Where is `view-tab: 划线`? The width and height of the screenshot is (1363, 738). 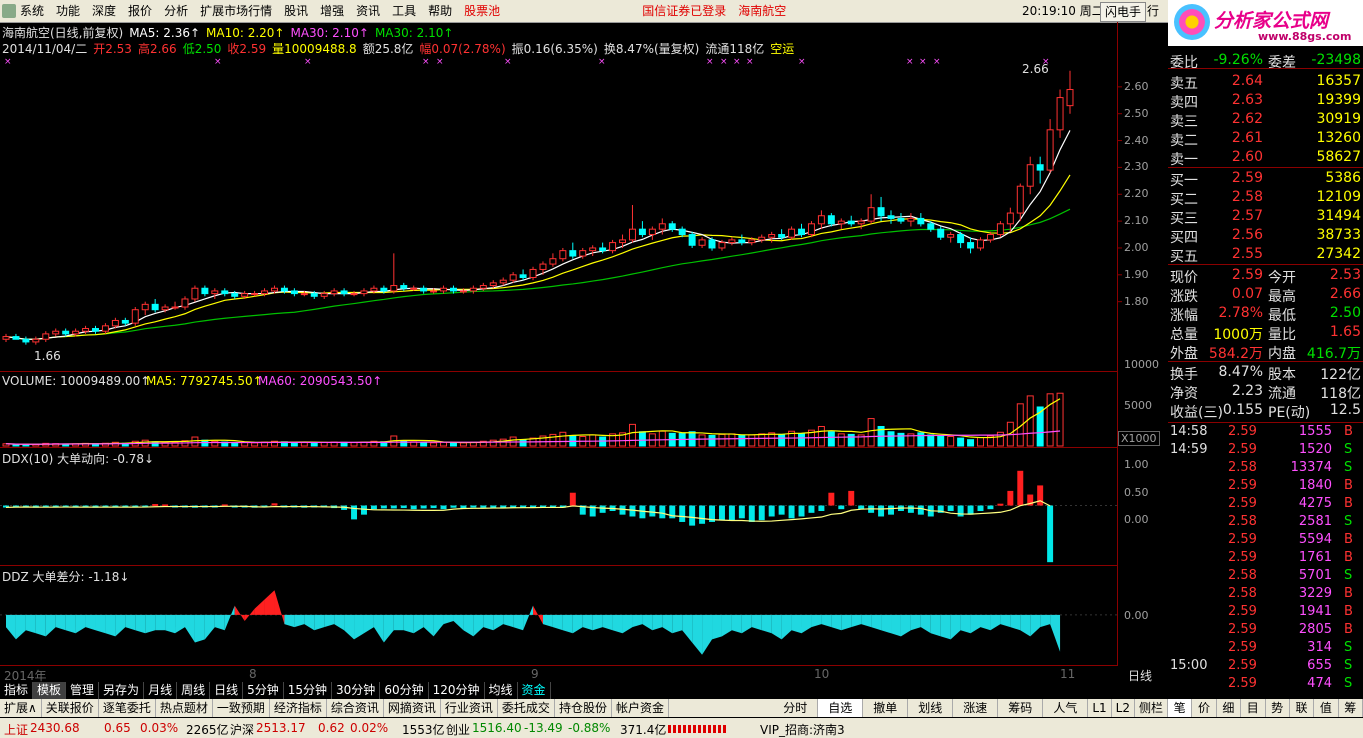 view-tab: 划线 is located at coordinates (931, 708).